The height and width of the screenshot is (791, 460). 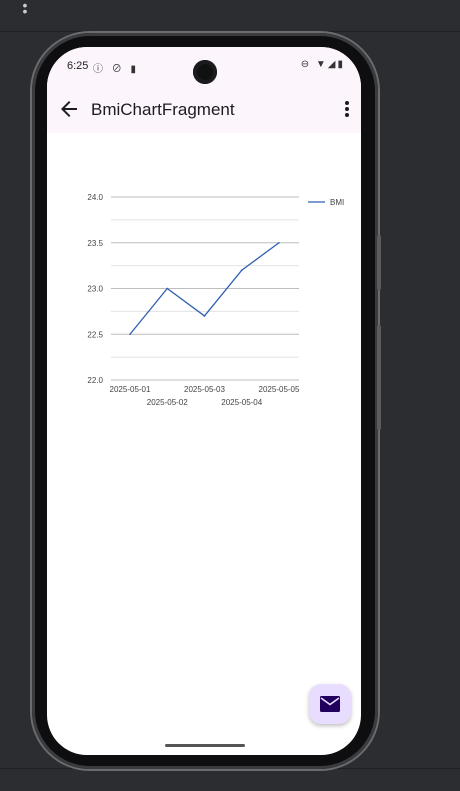 I want to click on x-tick-label: 2025-05-02, so click(x=167, y=402).